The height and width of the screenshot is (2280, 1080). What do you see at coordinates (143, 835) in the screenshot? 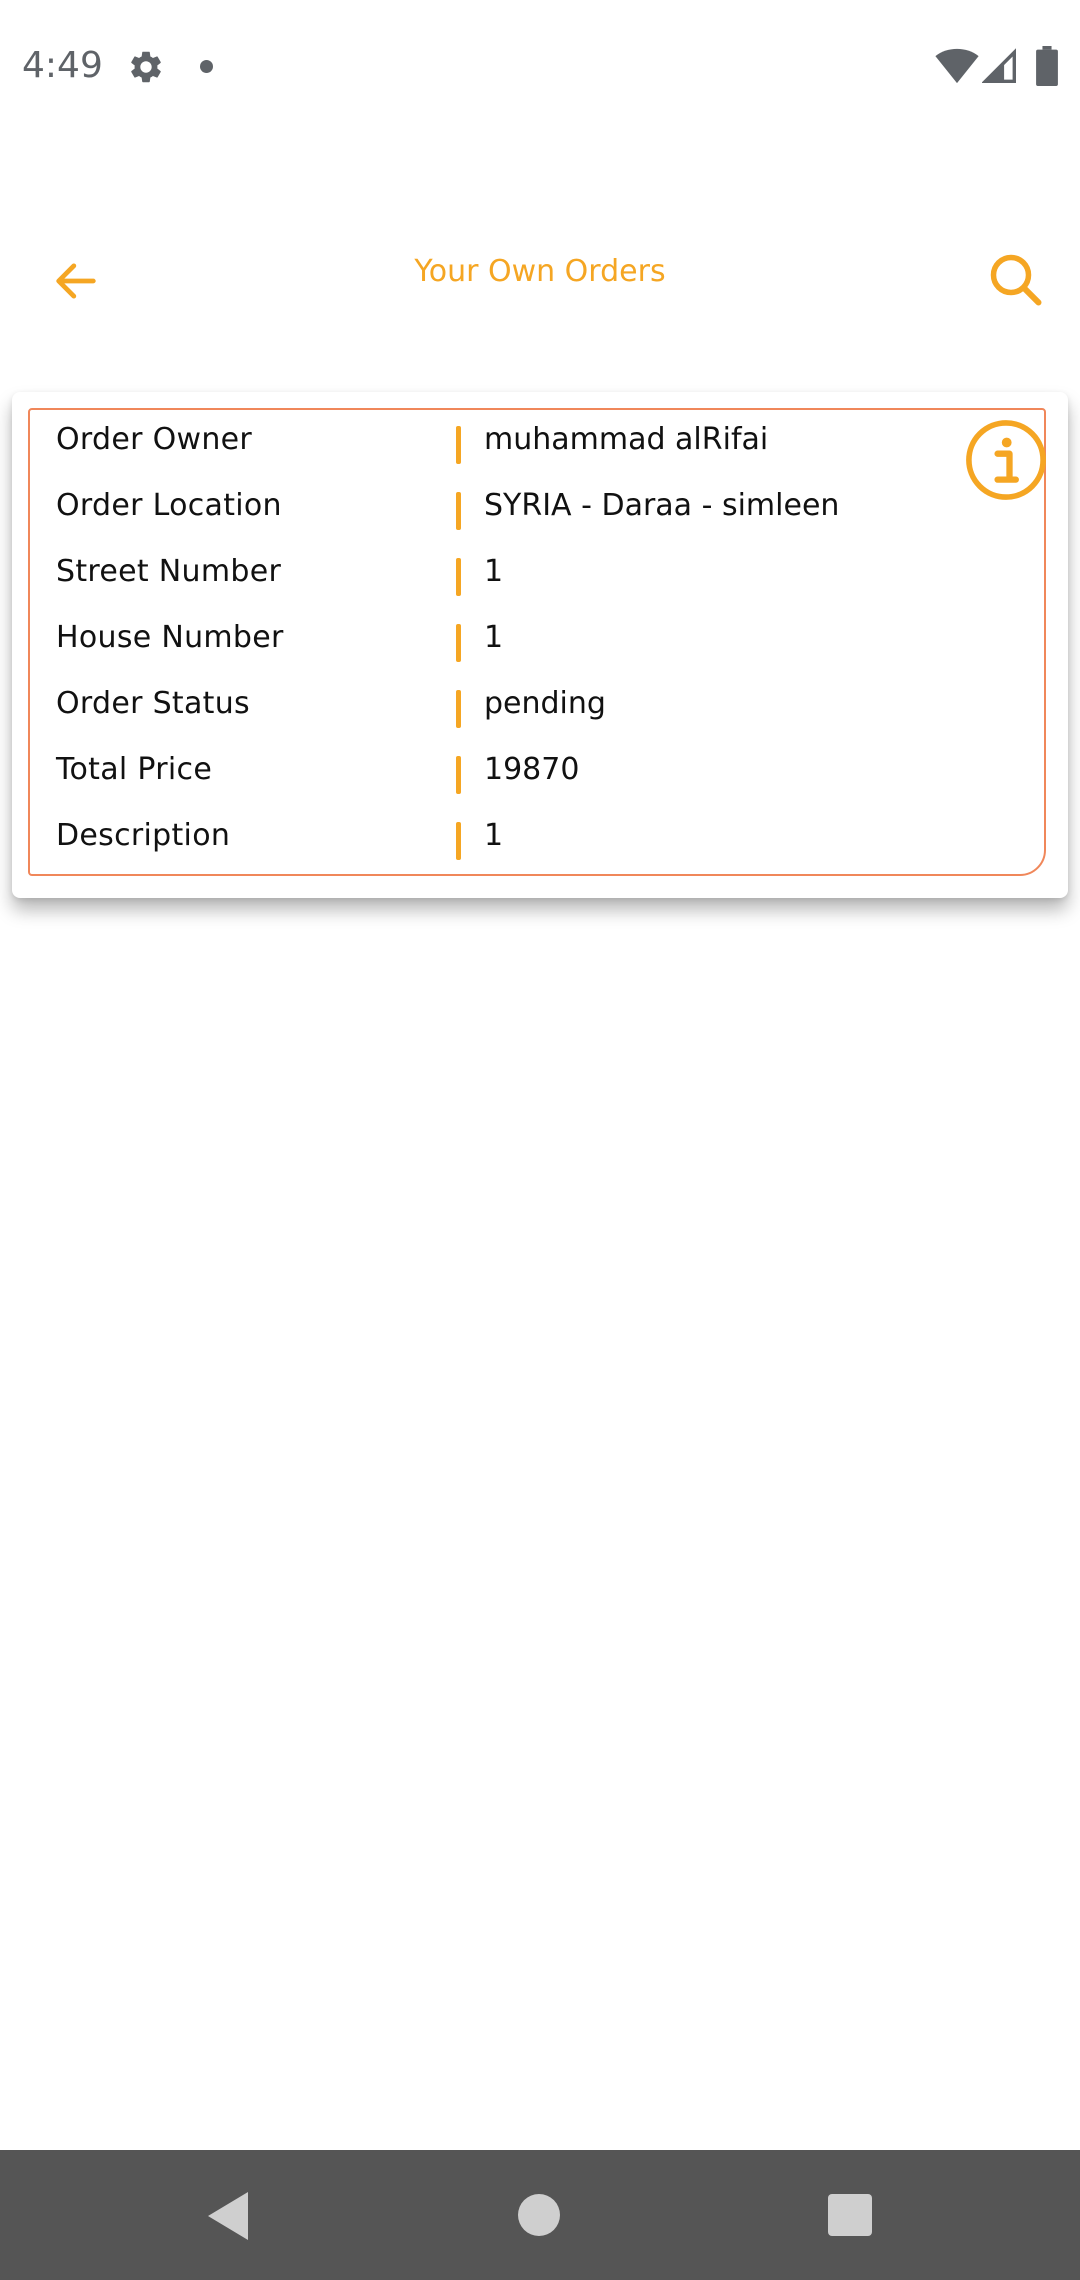
I see `description-label: Description` at bounding box center [143, 835].